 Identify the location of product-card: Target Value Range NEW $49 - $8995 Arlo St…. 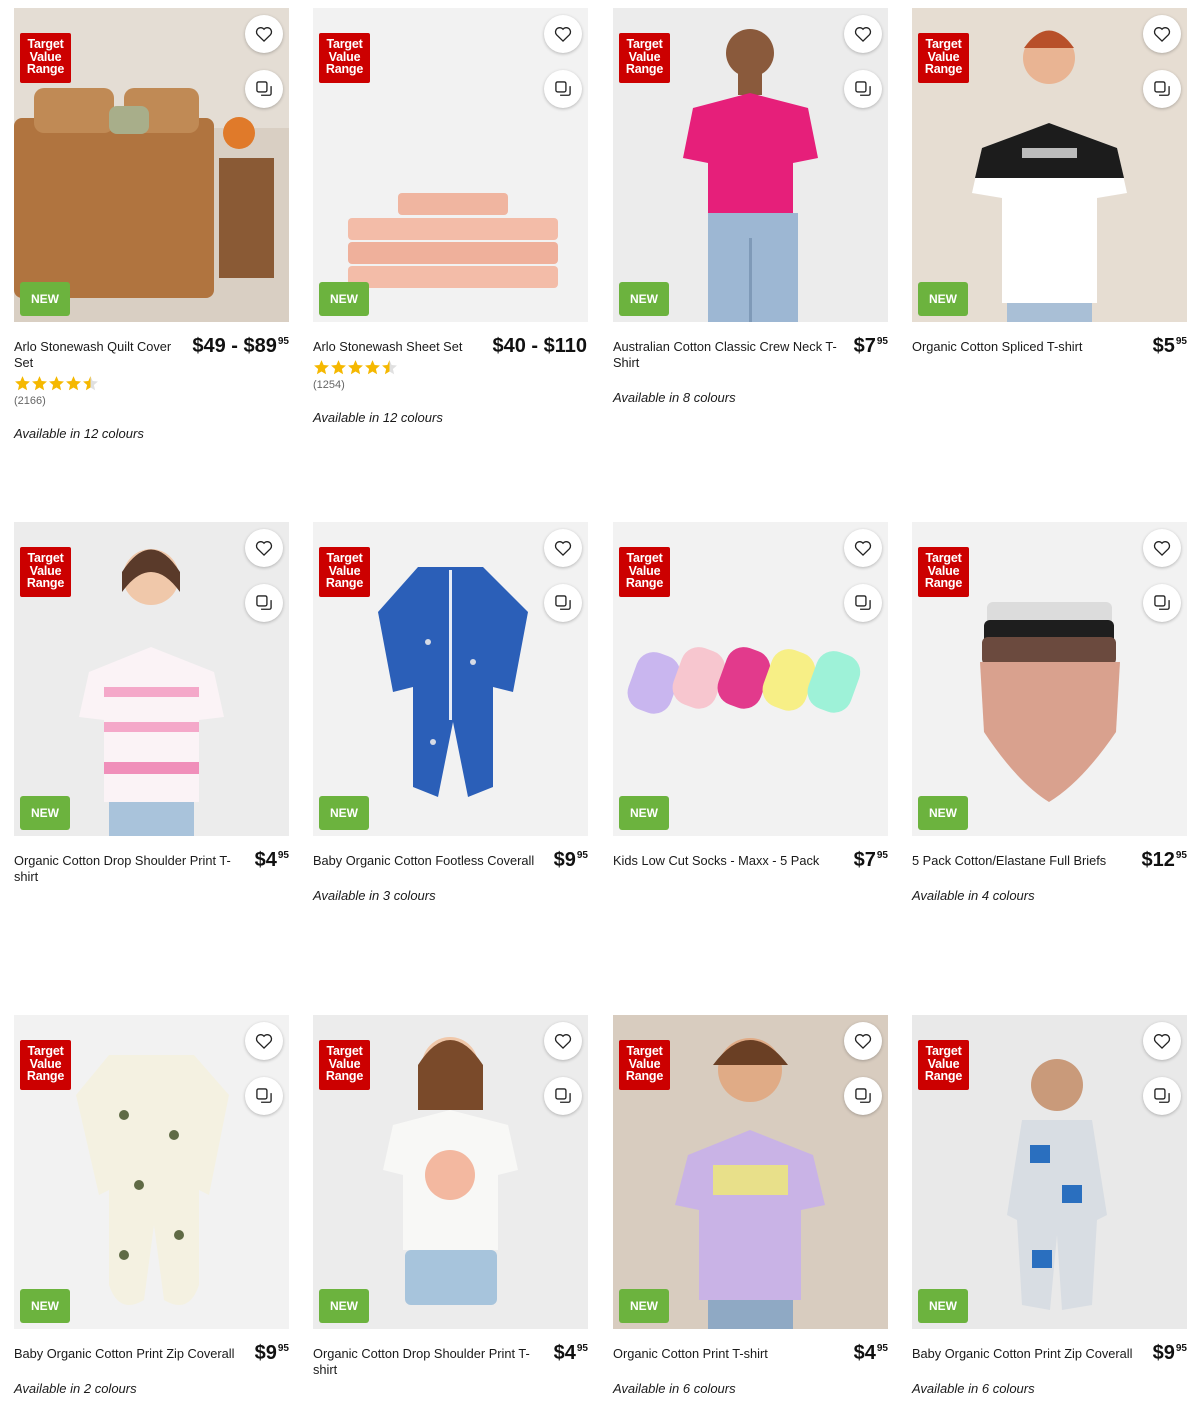
(151, 224).